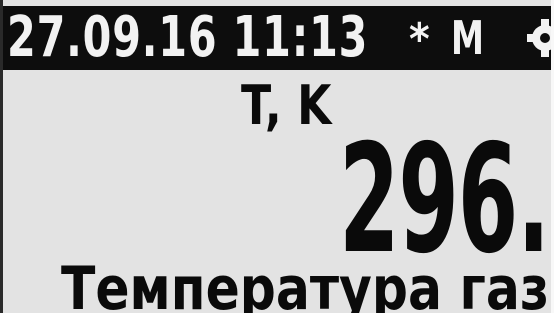 Image resolution: width=554 pixels, height=313 pixels. Describe the element at coordinates (286, 105) in the screenshot. I see `unit-label: T, K` at that location.